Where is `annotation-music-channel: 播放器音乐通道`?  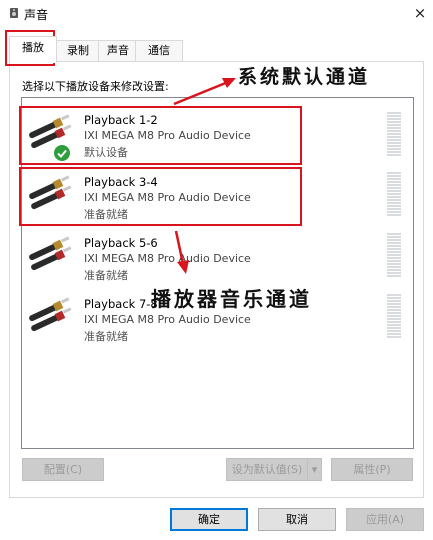
annotation-music-channel: 播放器音乐通道 is located at coordinates (231, 299).